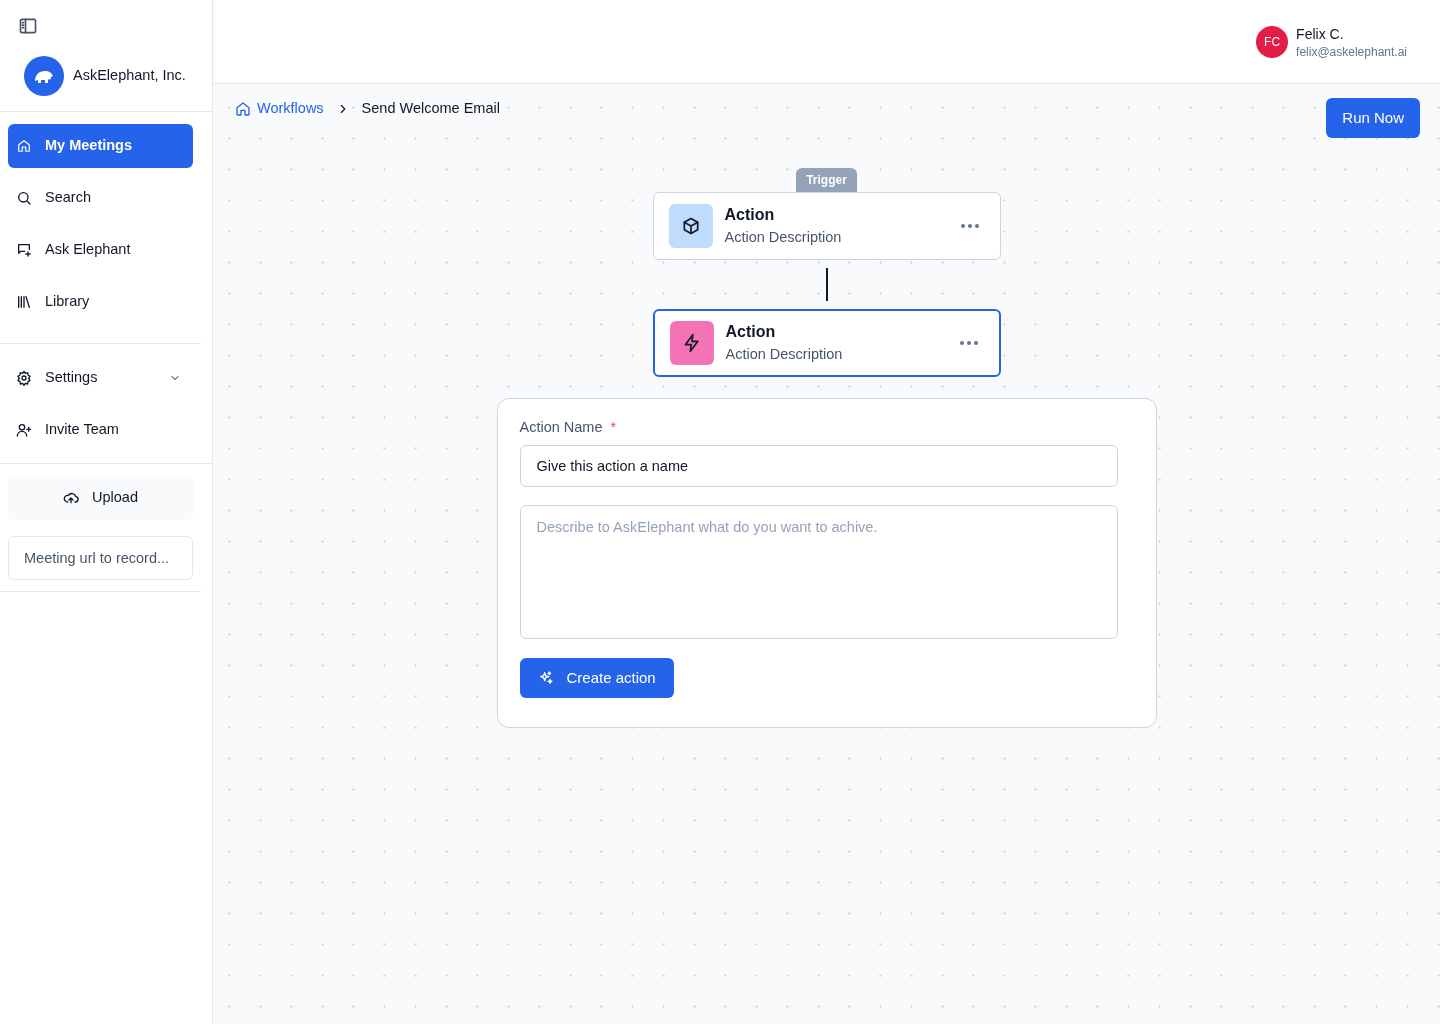 This screenshot has height=1024, width=1440. What do you see at coordinates (28, 26) in the screenshot?
I see `sidebar-toggle-icon` at bounding box center [28, 26].